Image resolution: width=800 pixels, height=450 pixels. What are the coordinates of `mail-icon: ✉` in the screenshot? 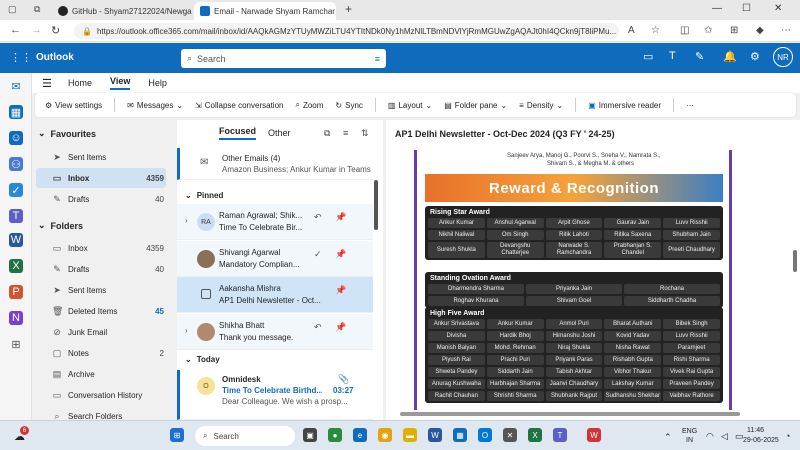 It's located at (16, 86).